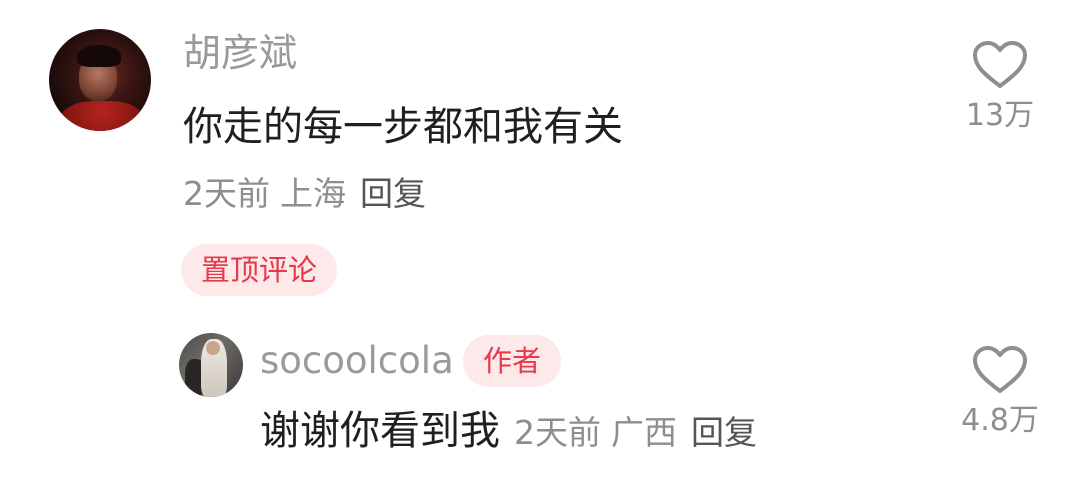 Image resolution: width=1080 pixels, height=488 pixels. I want to click on comment-text: 你走的每一步都和我有关, so click(403, 127).